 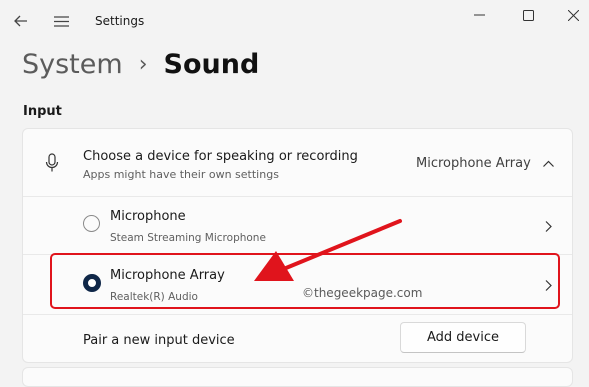 What do you see at coordinates (159, 340) in the screenshot?
I see `pair-device-label: Pair a new input device` at bounding box center [159, 340].